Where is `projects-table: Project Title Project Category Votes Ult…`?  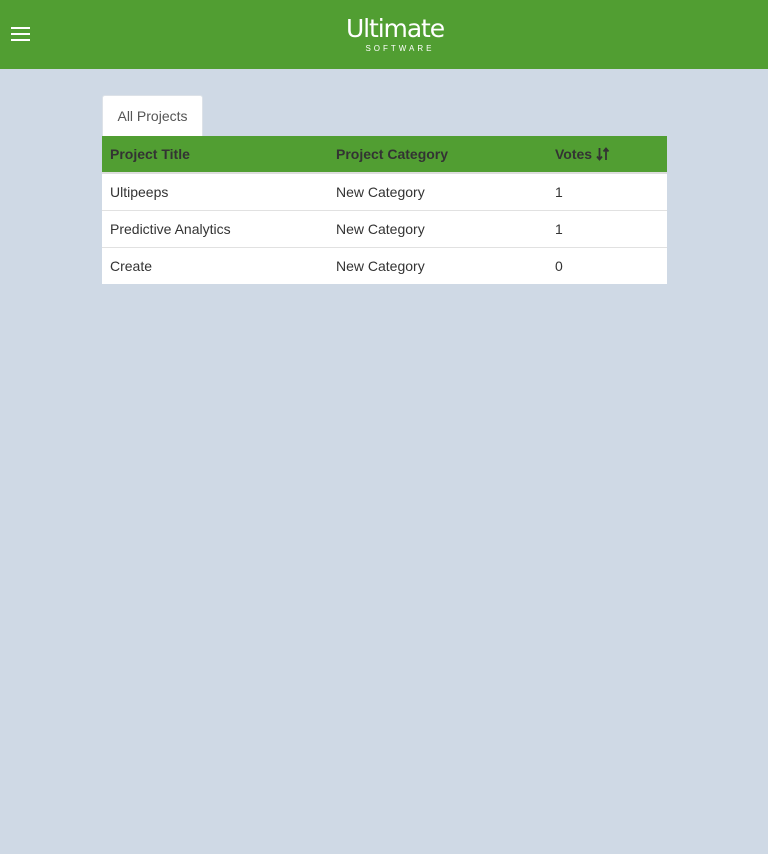
projects-table: Project Title Project Category Votes Ult… is located at coordinates (384, 210).